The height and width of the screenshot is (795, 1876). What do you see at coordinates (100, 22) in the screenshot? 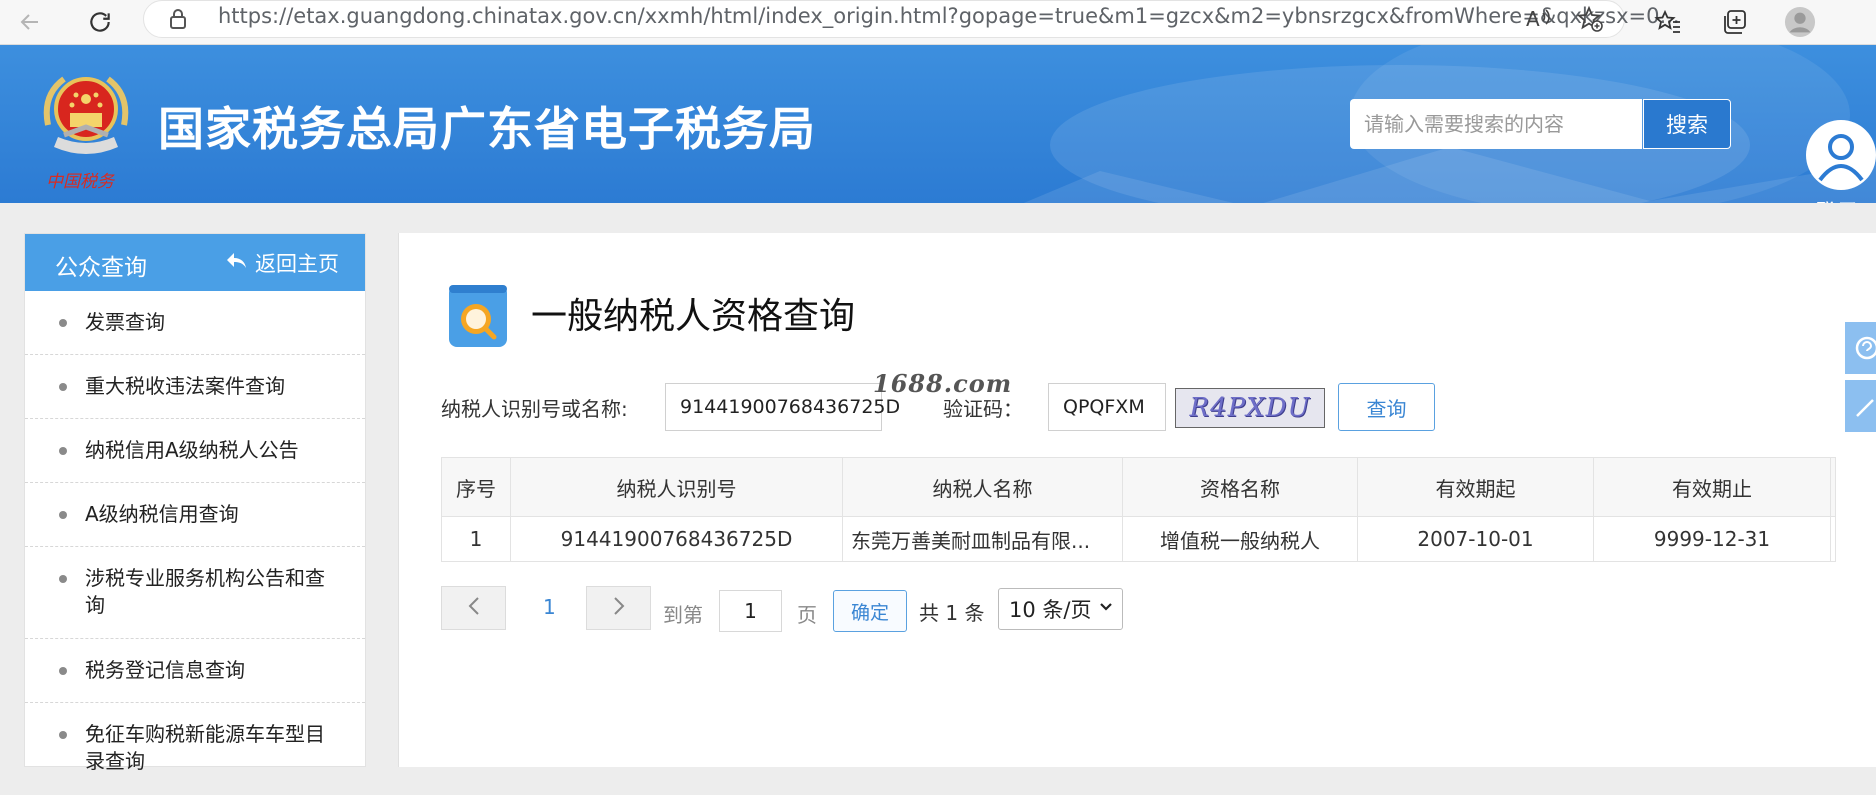
I see `reload-icon` at bounding box center [100, 22].